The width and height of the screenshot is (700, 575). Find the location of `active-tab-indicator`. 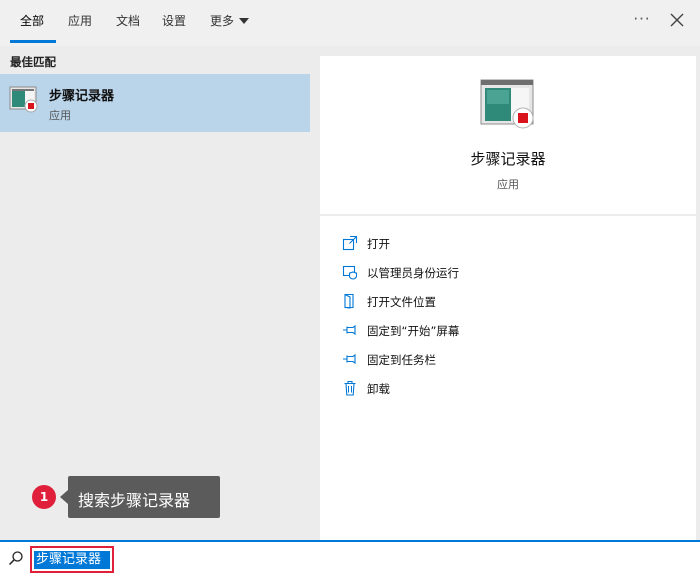

active-tab-indicator is located at coordinates (33, 41).